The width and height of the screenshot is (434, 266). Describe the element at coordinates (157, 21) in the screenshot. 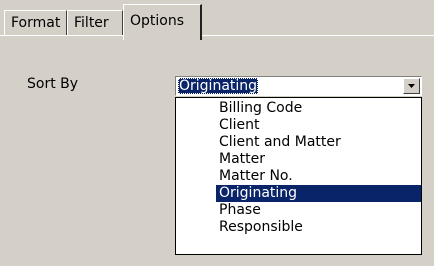

I see `tab-options-label: Options` at that location.